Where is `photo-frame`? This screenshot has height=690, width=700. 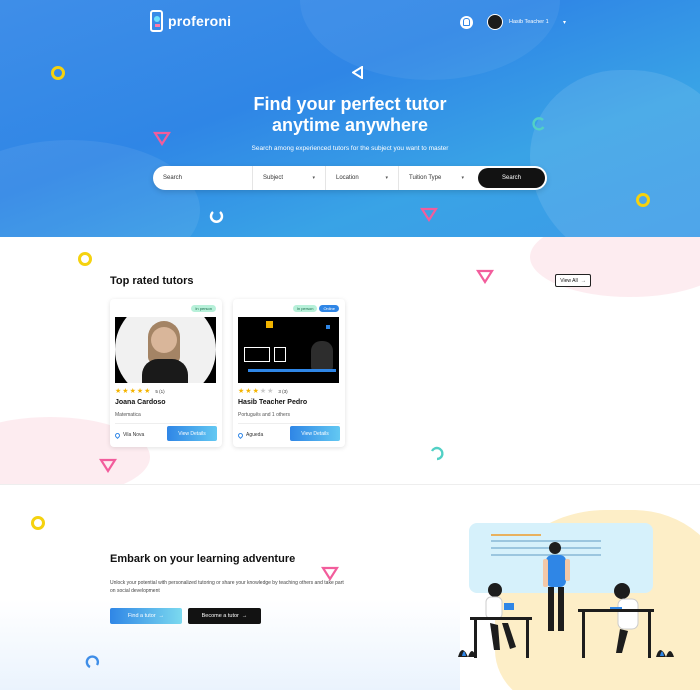 photo-frame is located at coordinates (269, 324).